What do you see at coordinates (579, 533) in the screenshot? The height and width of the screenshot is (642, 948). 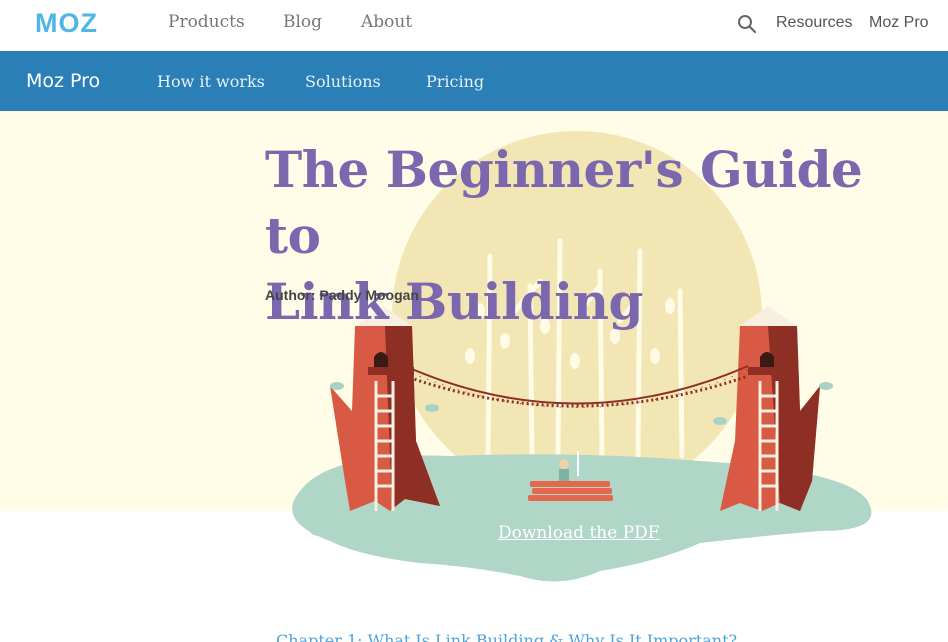 I see `download-pdf-link: Download the PDF` at bounding box center [579, 533].